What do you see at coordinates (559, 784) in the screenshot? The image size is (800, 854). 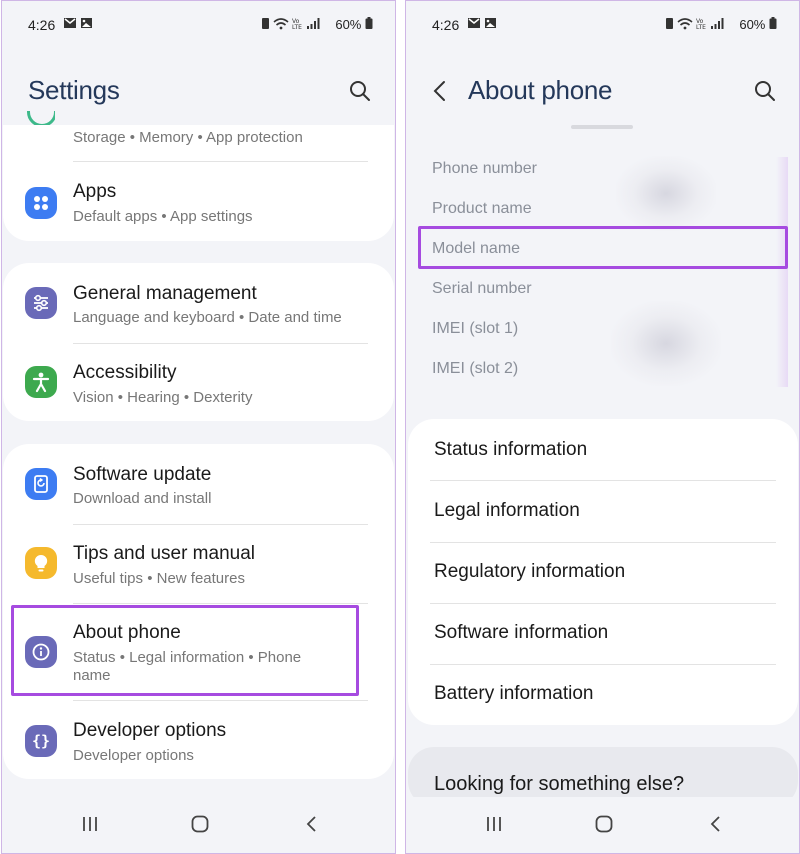 I see `looking-for-title: Looking for something else?` at bounding box center [559, 784].